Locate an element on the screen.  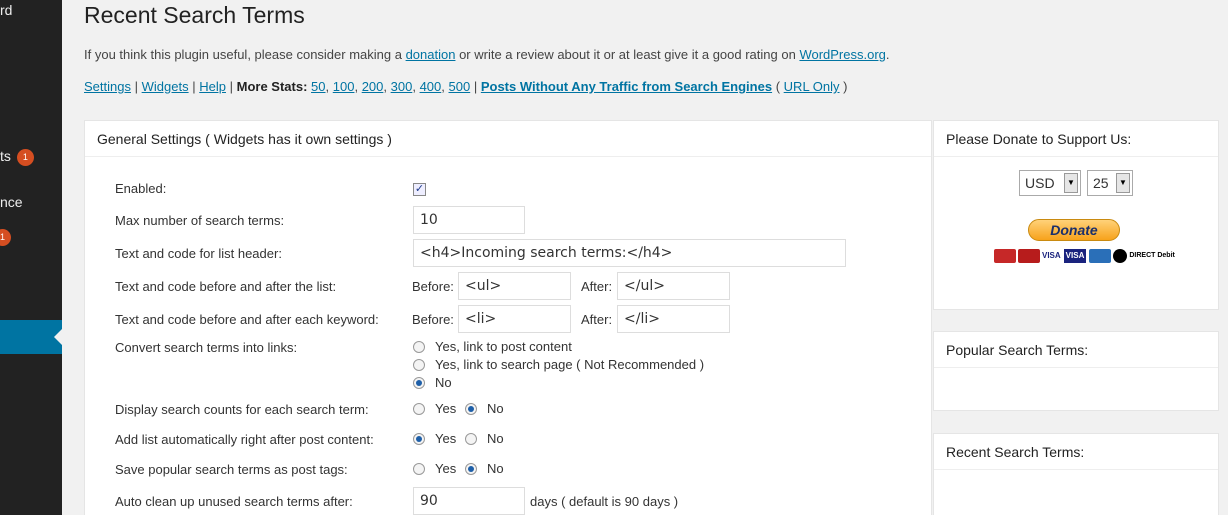
cleanup-days-input: 90 is located at coordinates (469, 501).